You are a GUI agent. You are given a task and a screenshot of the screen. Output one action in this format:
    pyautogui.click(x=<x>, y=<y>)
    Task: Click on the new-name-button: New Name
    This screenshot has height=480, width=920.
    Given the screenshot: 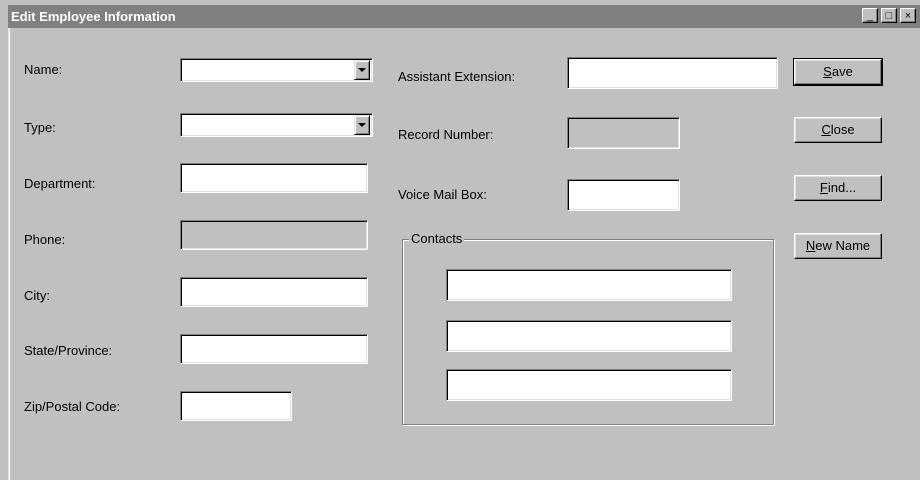 What is the action you would take?
    pyautogui.click(x=838, y=246)
    